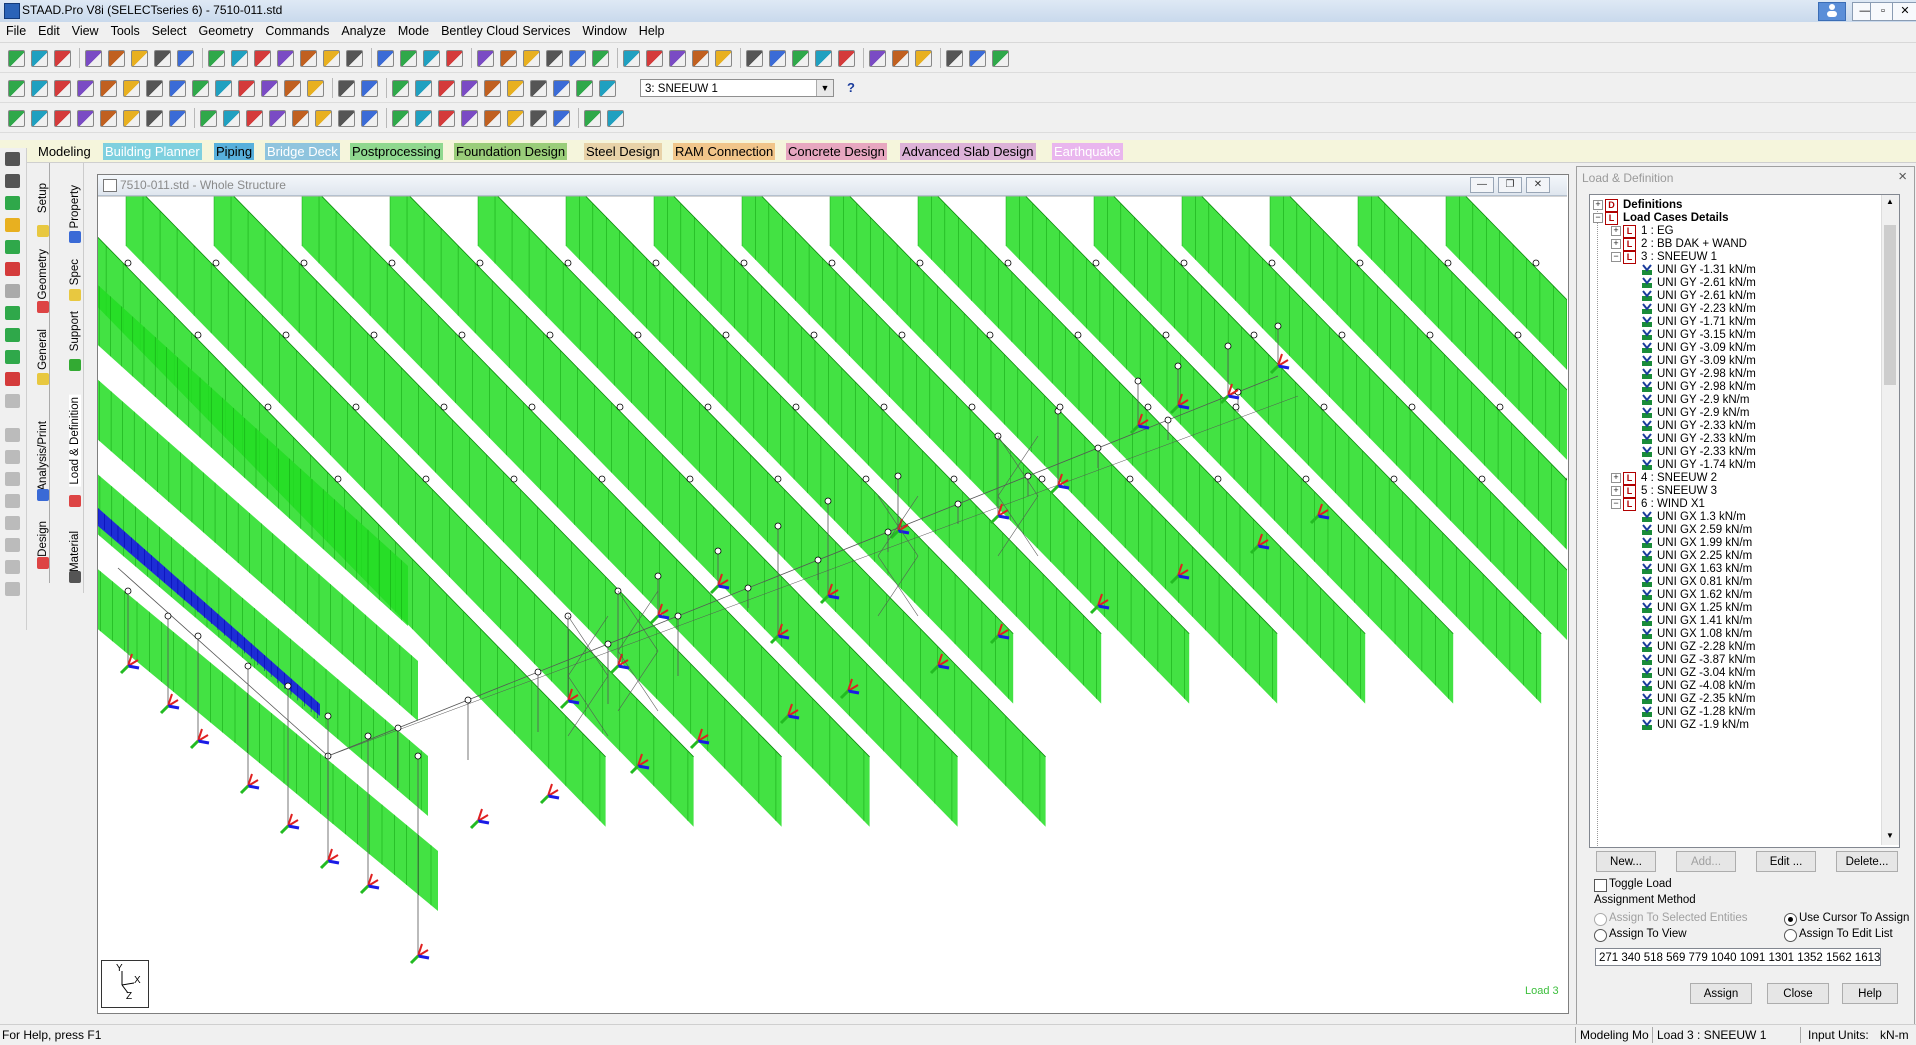 The image size is (1916, 1045). I want to click on subtab-support: Support, so click(75, 331).